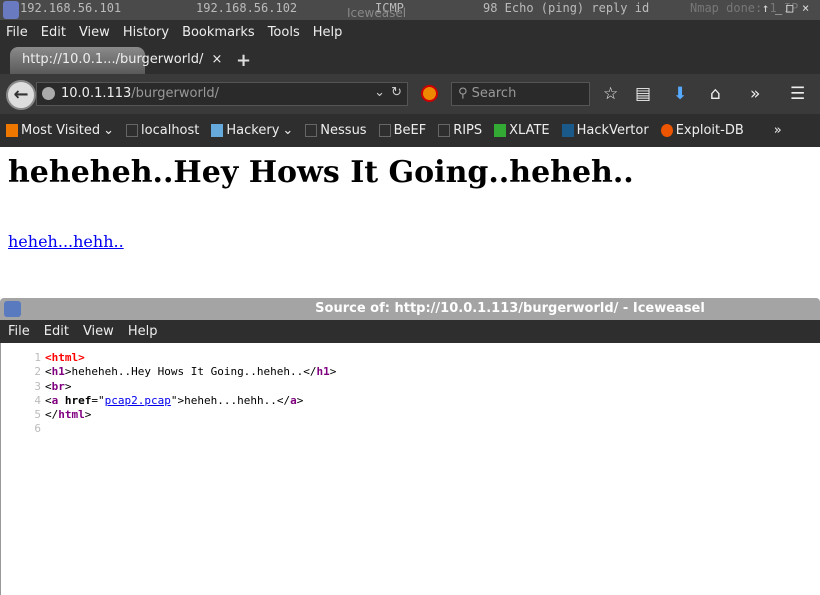 The width and height of the screenshot is (820, 595). I want to click on tab-title: http://10.0.1.../burgerworld/, so click(113, 59).